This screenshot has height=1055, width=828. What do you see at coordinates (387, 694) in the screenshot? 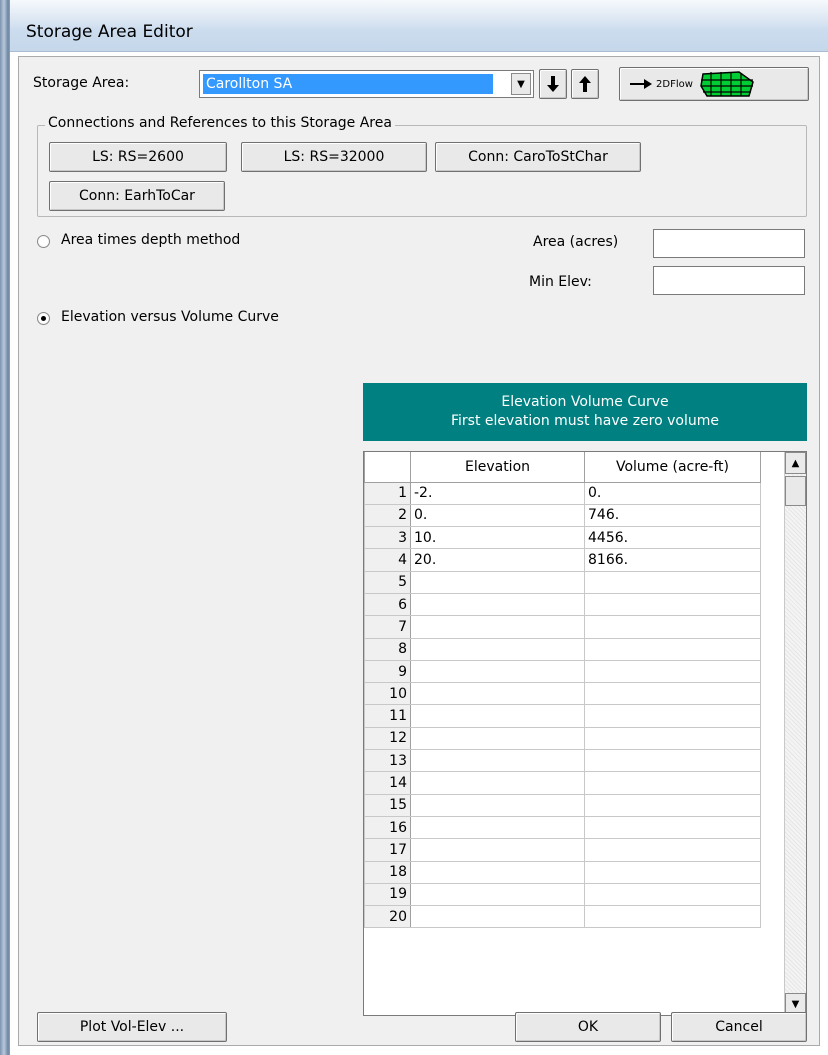
I see `row-number: 10` at bounding box center [387, 694].